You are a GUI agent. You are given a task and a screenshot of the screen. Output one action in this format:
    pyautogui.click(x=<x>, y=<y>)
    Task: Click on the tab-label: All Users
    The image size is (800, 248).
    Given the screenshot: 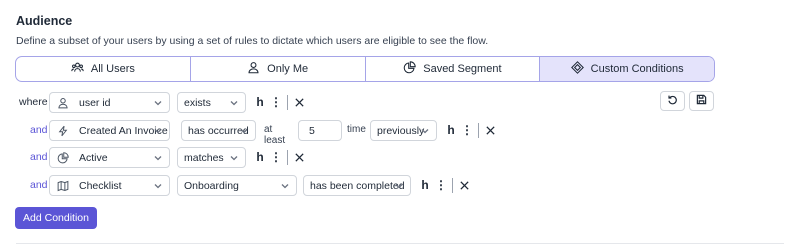 What is the action you would take?
    pyautogui.click(x=112, y=69)
    